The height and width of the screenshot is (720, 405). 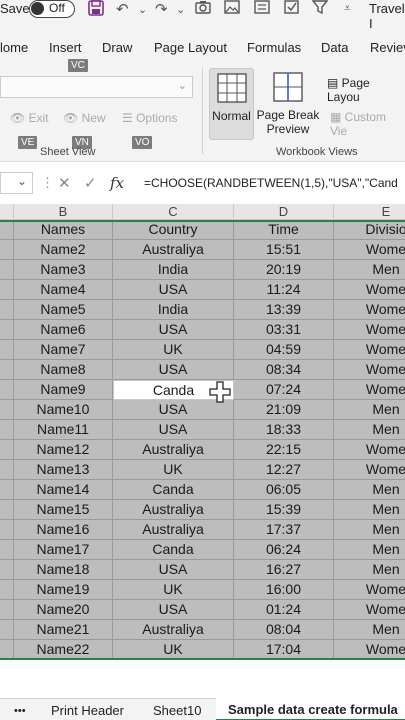 What do you see at coordinates (29, 118) in the screenshot?
I see `exit-sheet-view-button: 👁 Exit` at bounding box center [29, 118].